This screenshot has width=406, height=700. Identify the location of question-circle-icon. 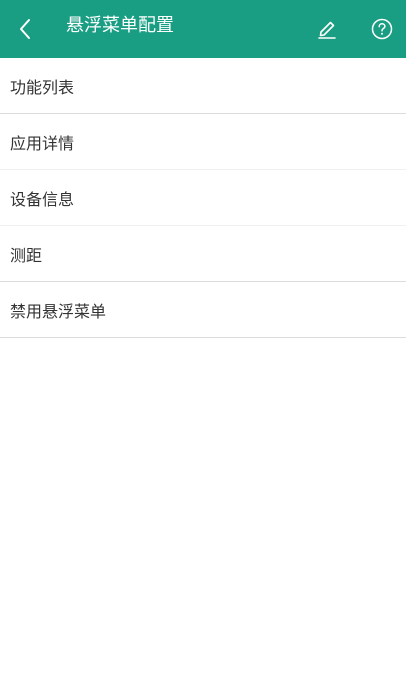
(382, 29).